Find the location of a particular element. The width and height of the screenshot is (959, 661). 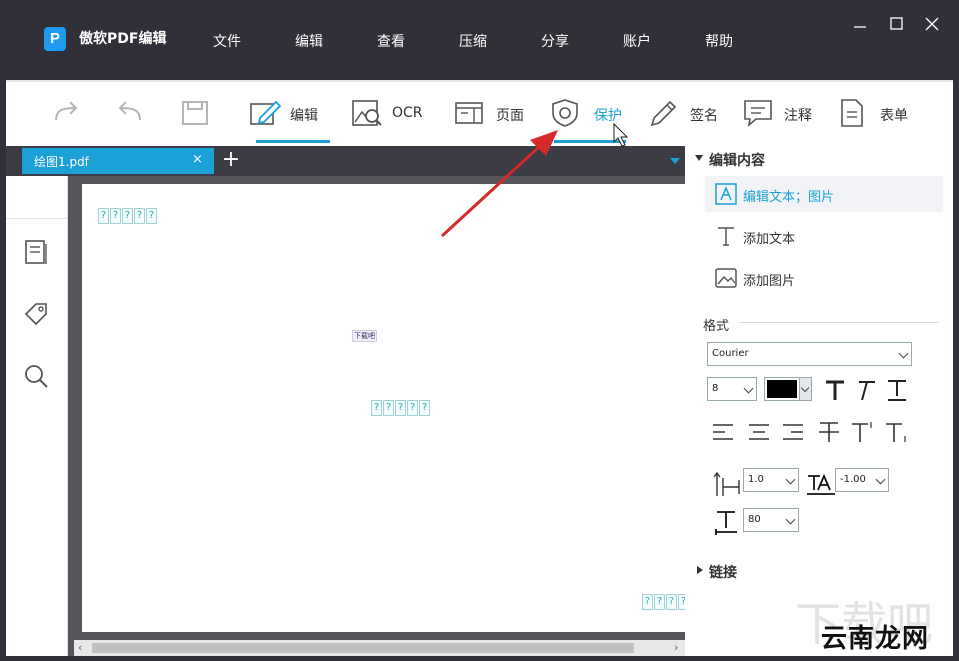

italic-button is located at coordinates (865, 390).